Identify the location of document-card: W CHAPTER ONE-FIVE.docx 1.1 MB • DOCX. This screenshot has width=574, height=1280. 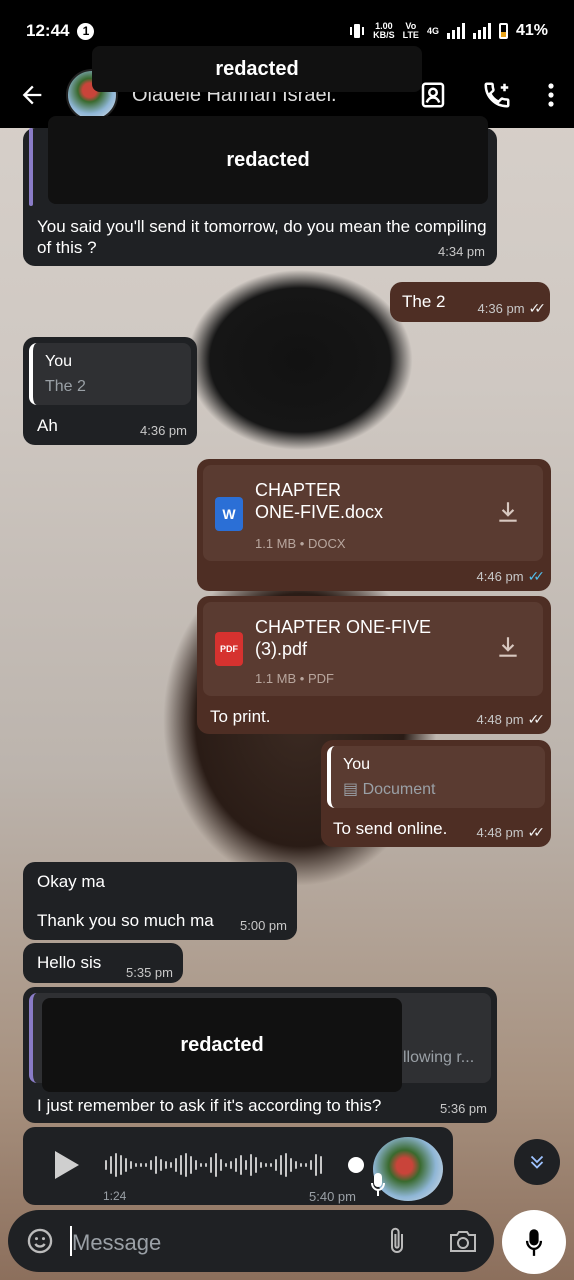
(373, 513).